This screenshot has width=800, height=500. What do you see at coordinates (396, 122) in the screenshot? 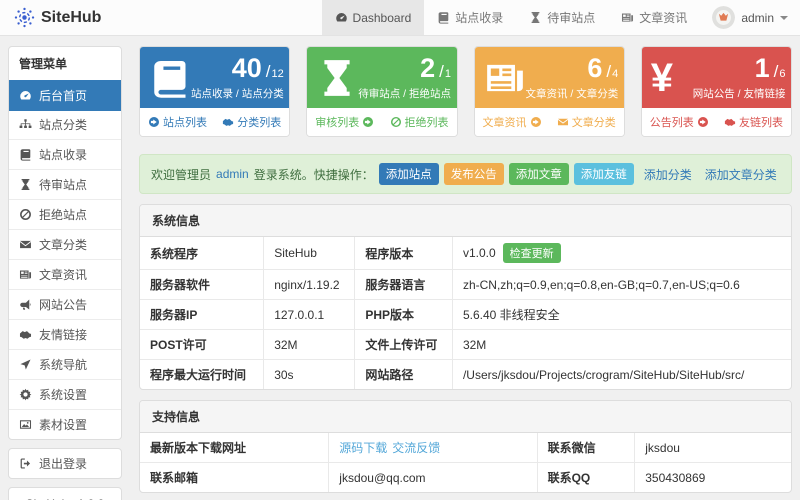
I see `ban-icon` at bounding box center [396, 122].